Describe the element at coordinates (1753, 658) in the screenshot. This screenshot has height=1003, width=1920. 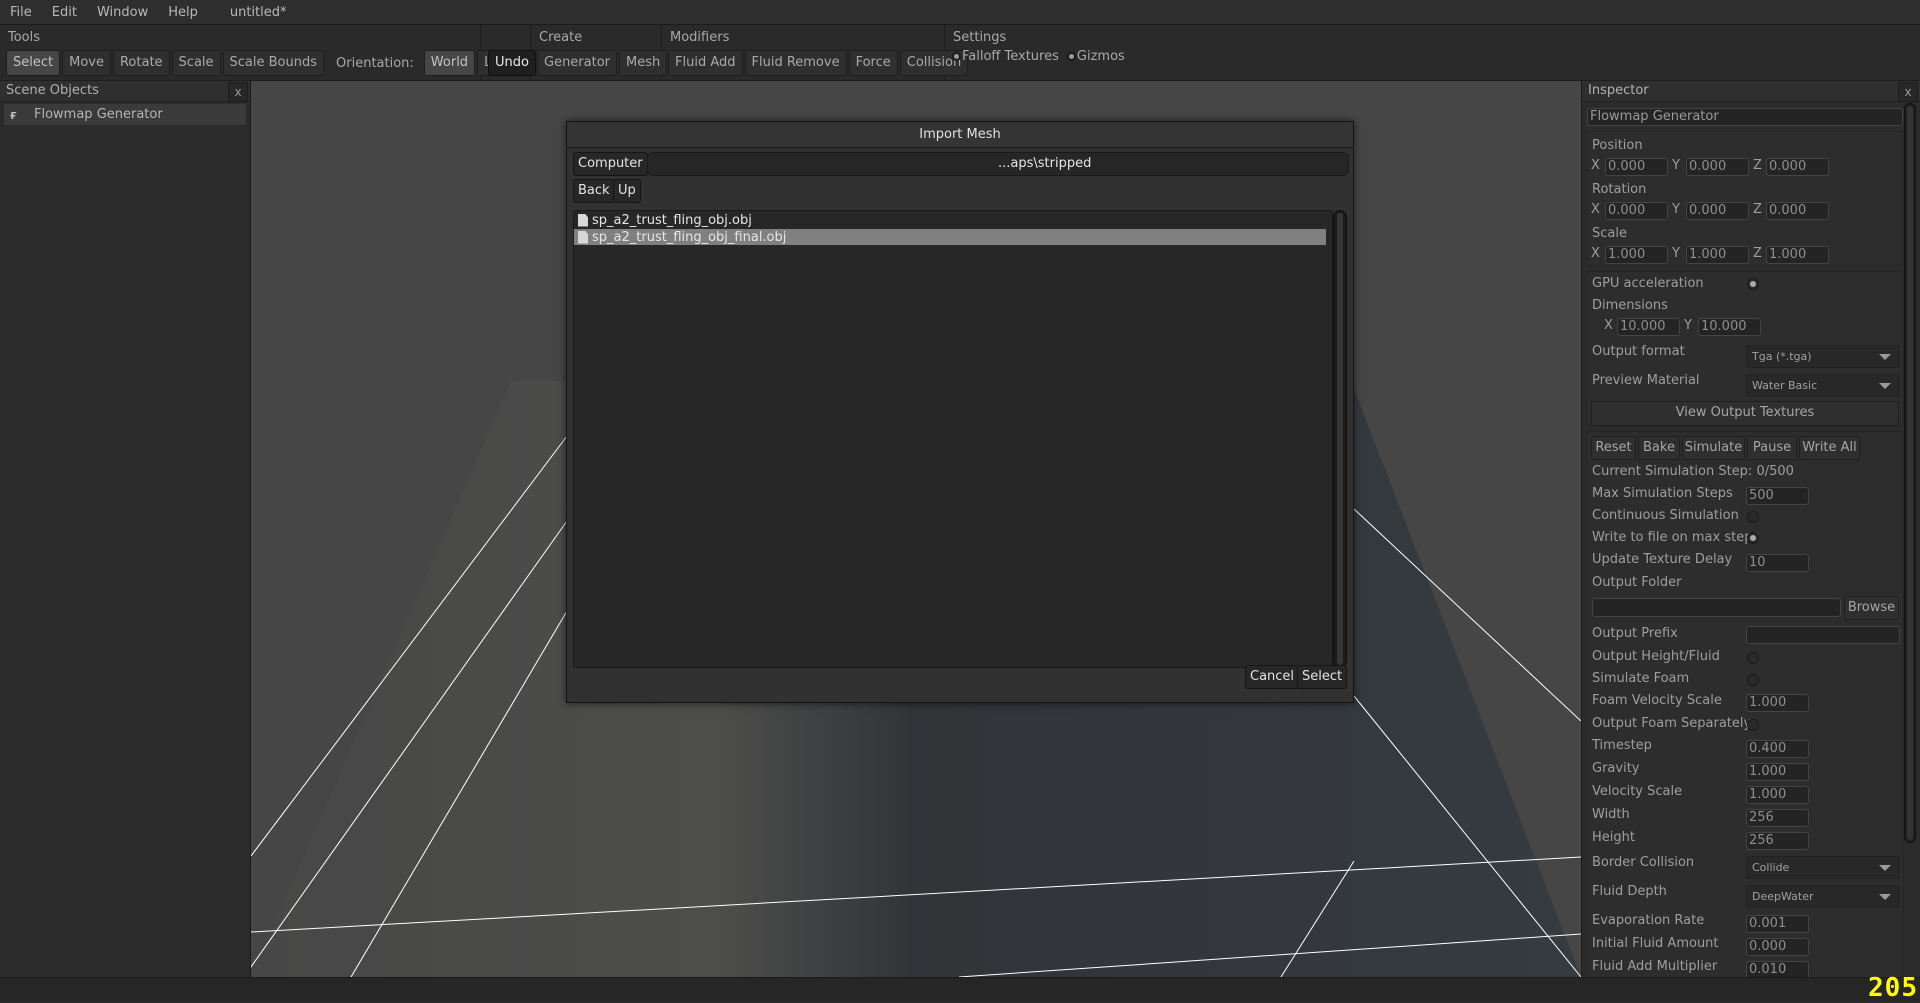
I see `output-height-fluid-checkbox` at that location.